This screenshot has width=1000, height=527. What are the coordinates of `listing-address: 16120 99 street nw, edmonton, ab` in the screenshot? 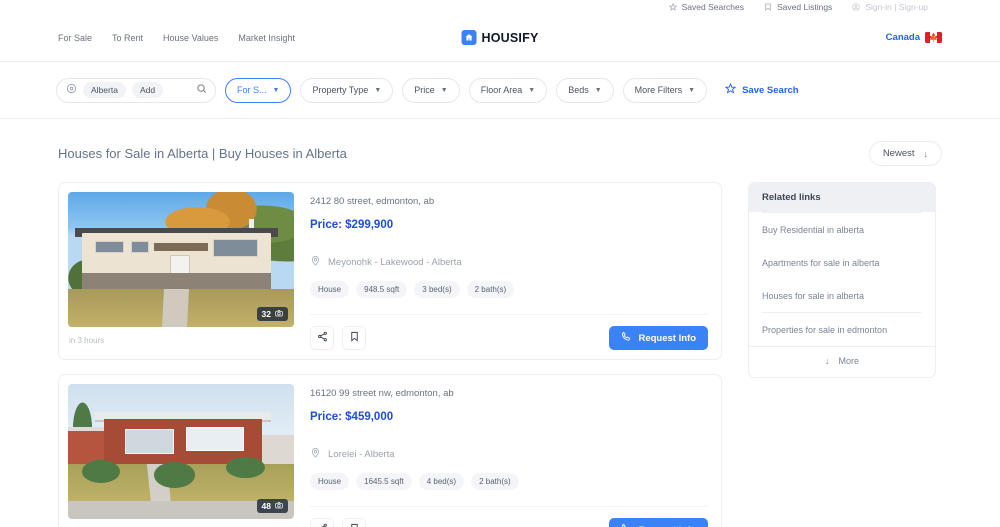 It's located at (382, 393).